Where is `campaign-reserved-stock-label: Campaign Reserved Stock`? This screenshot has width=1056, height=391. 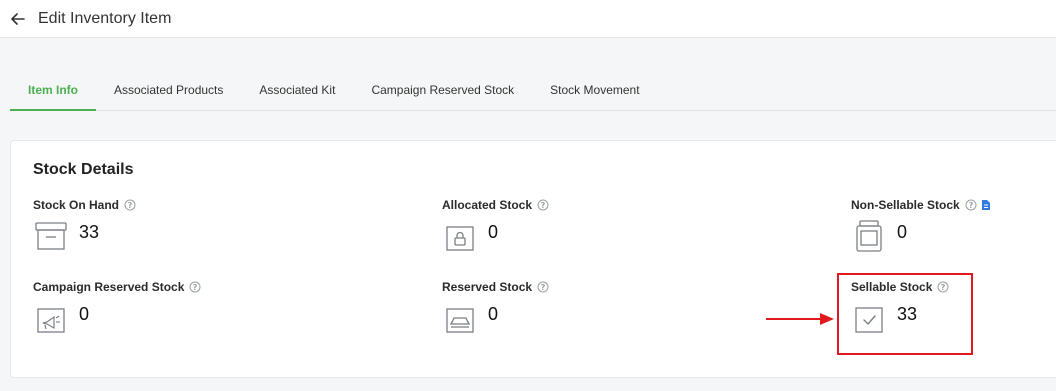
campaign-reserved-stock-label: Campaign Reserved Stock is located at coordinates (109, 287).